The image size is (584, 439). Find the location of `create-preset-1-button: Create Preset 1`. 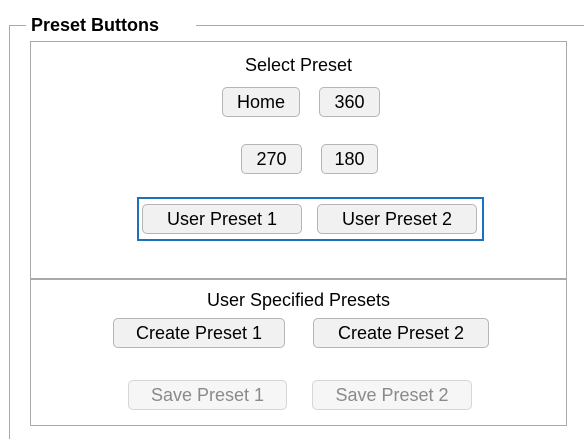

create-preset-1-button: Create Preset 1 is located at coordinates (199, 333).